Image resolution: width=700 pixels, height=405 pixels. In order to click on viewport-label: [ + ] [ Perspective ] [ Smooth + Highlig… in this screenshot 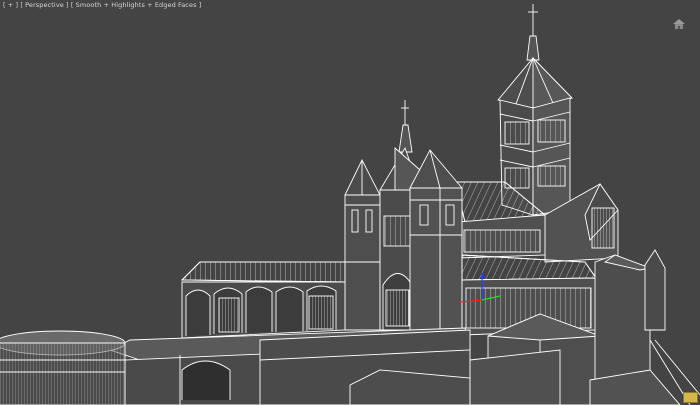, I will do `click(102, 5)`.